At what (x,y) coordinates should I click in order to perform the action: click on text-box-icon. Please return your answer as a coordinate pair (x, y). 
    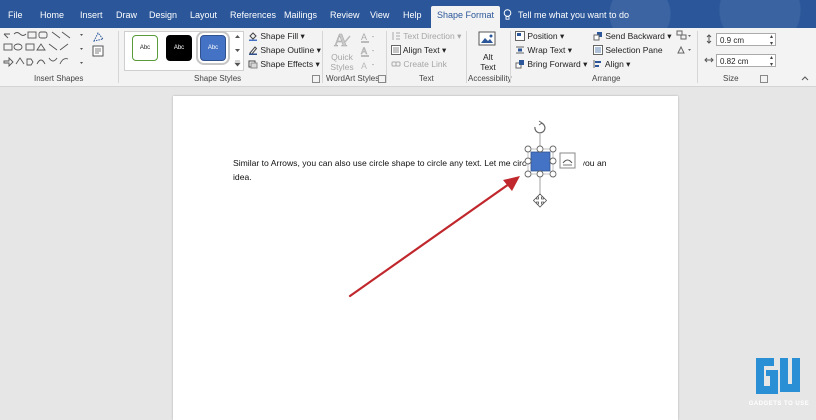
    Looking at the image, I should click on (98, 52).